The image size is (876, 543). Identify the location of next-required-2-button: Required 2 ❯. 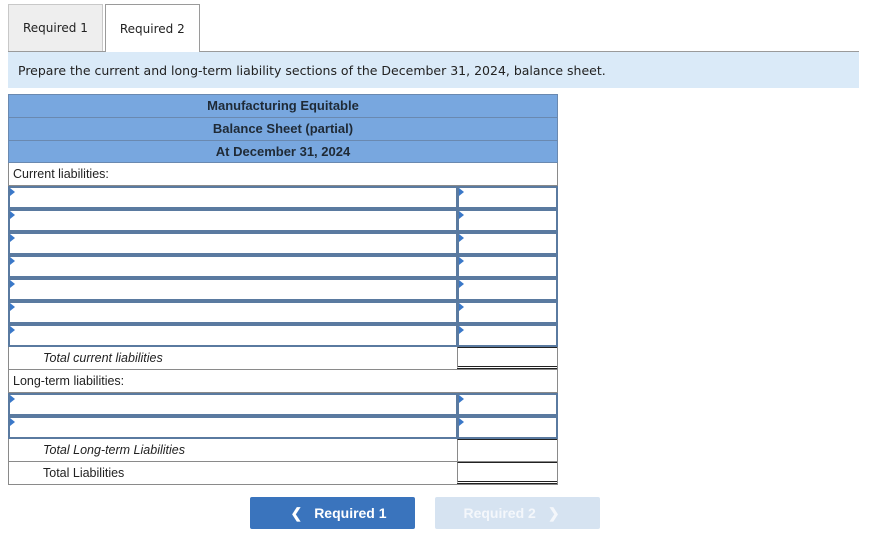
(517, 513).